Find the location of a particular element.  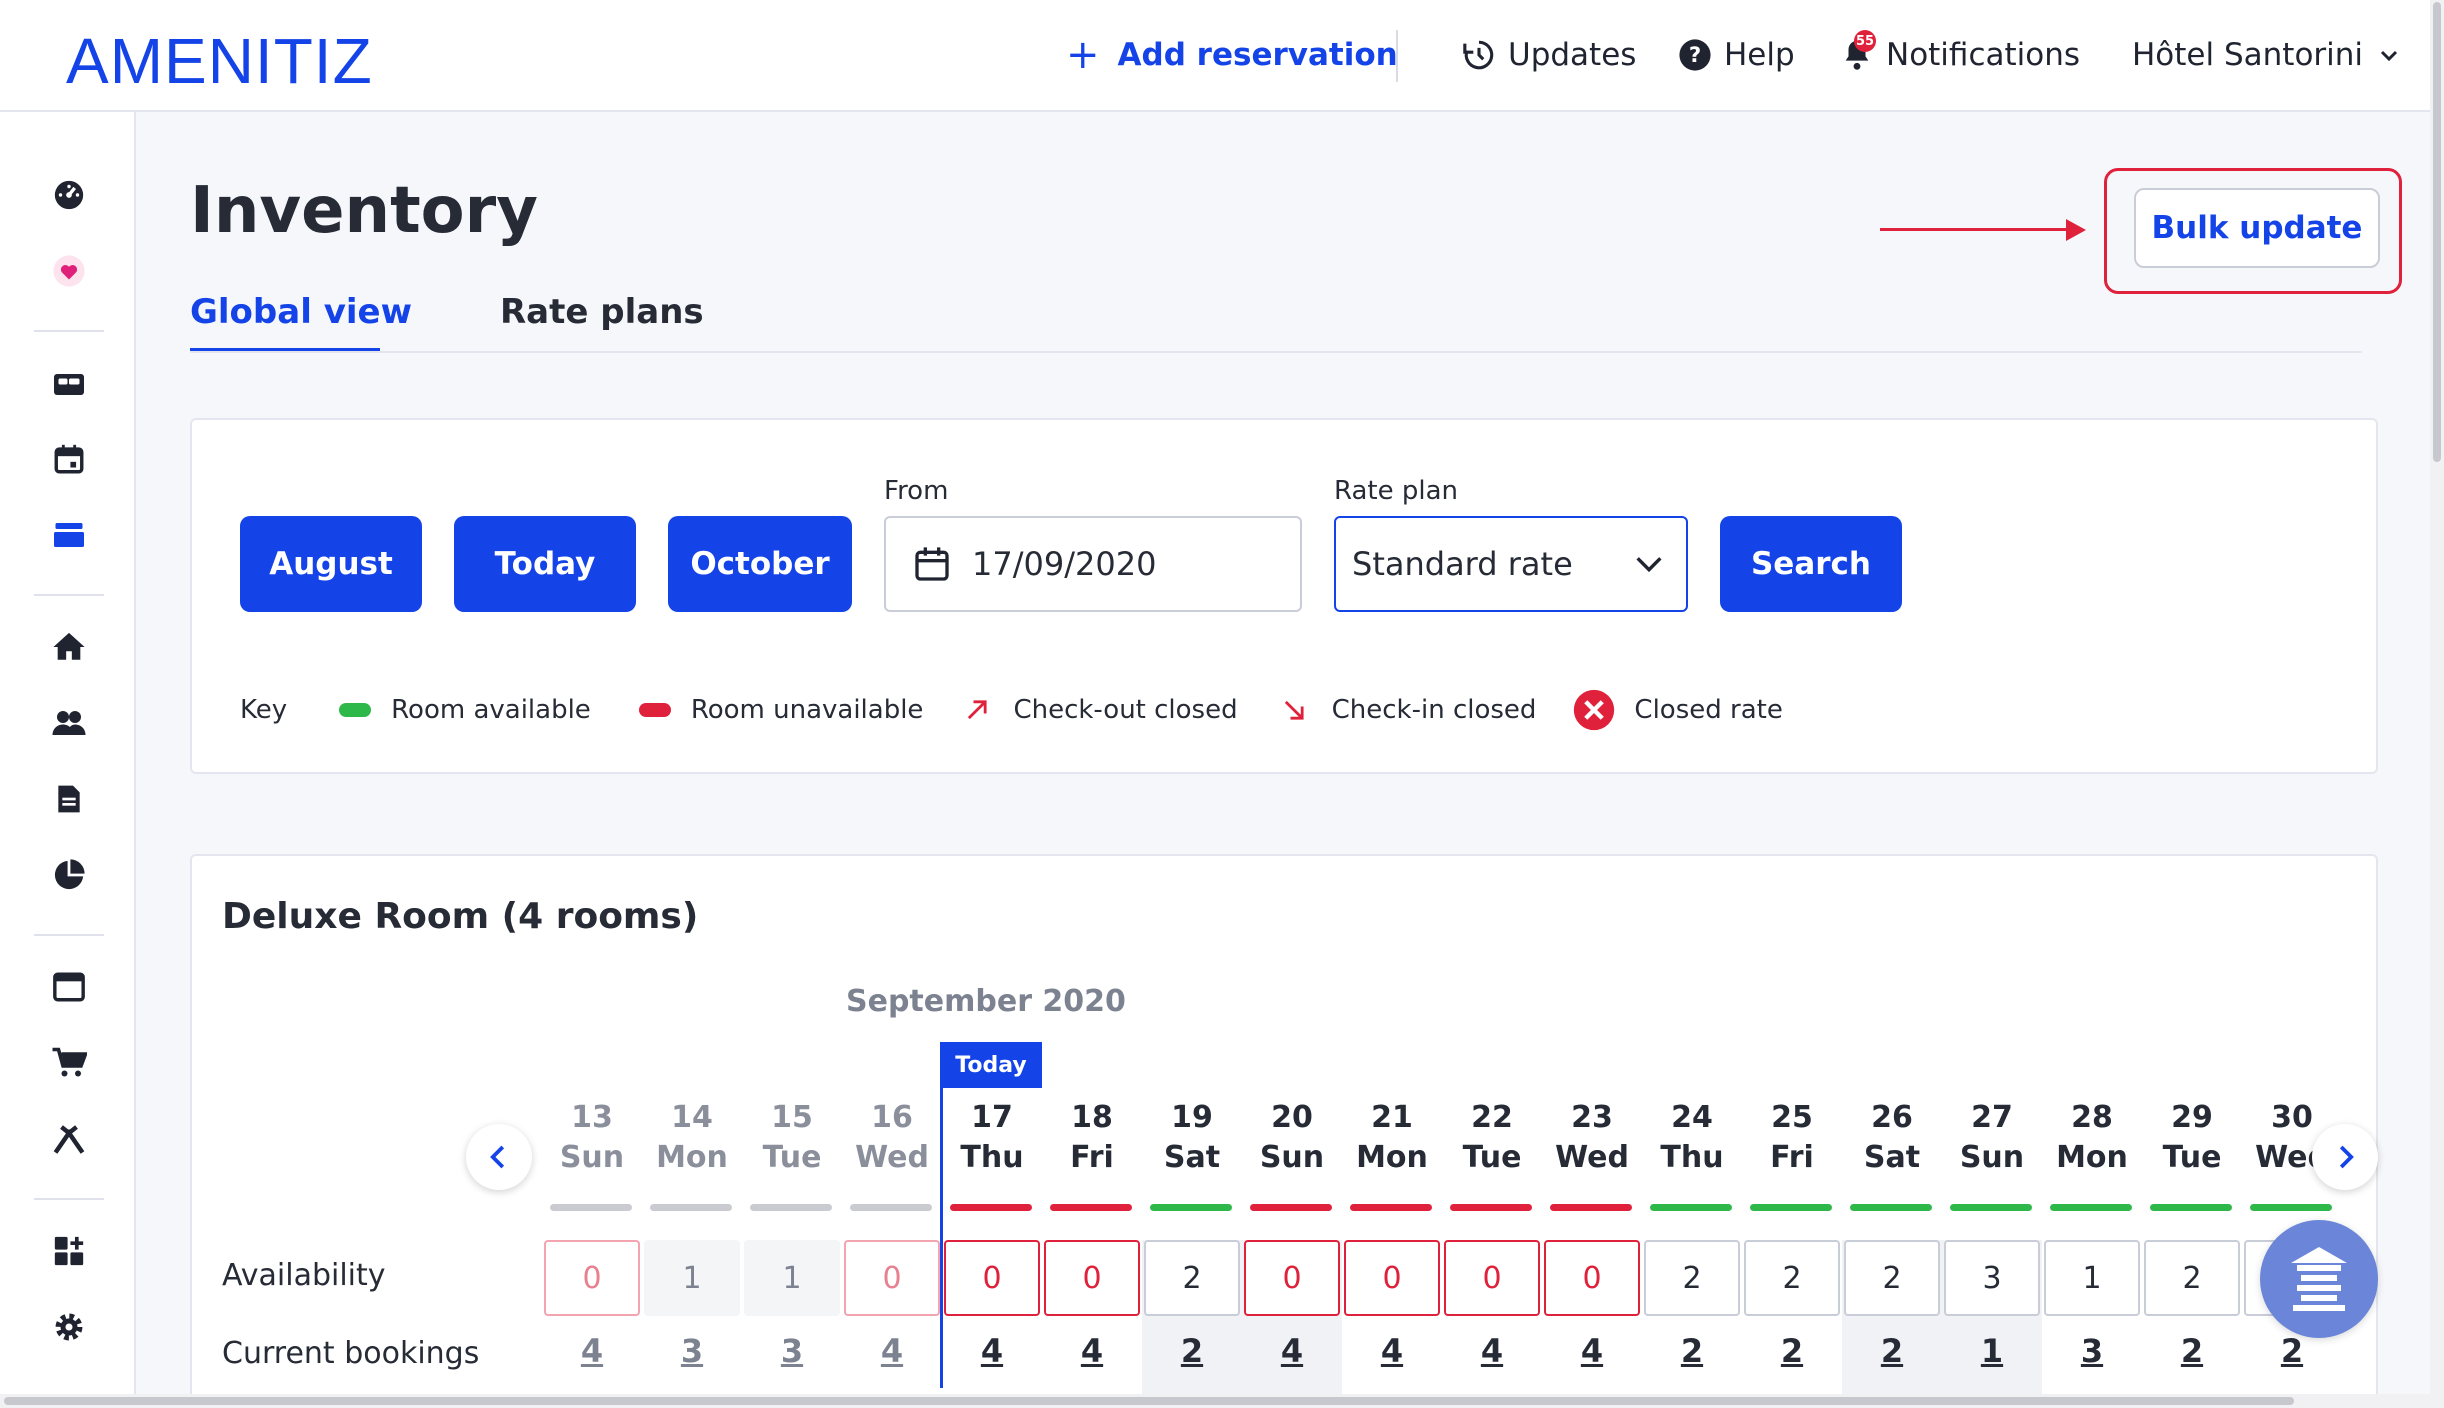

legend-room-available: Room available is located at coordinates (465, 710).